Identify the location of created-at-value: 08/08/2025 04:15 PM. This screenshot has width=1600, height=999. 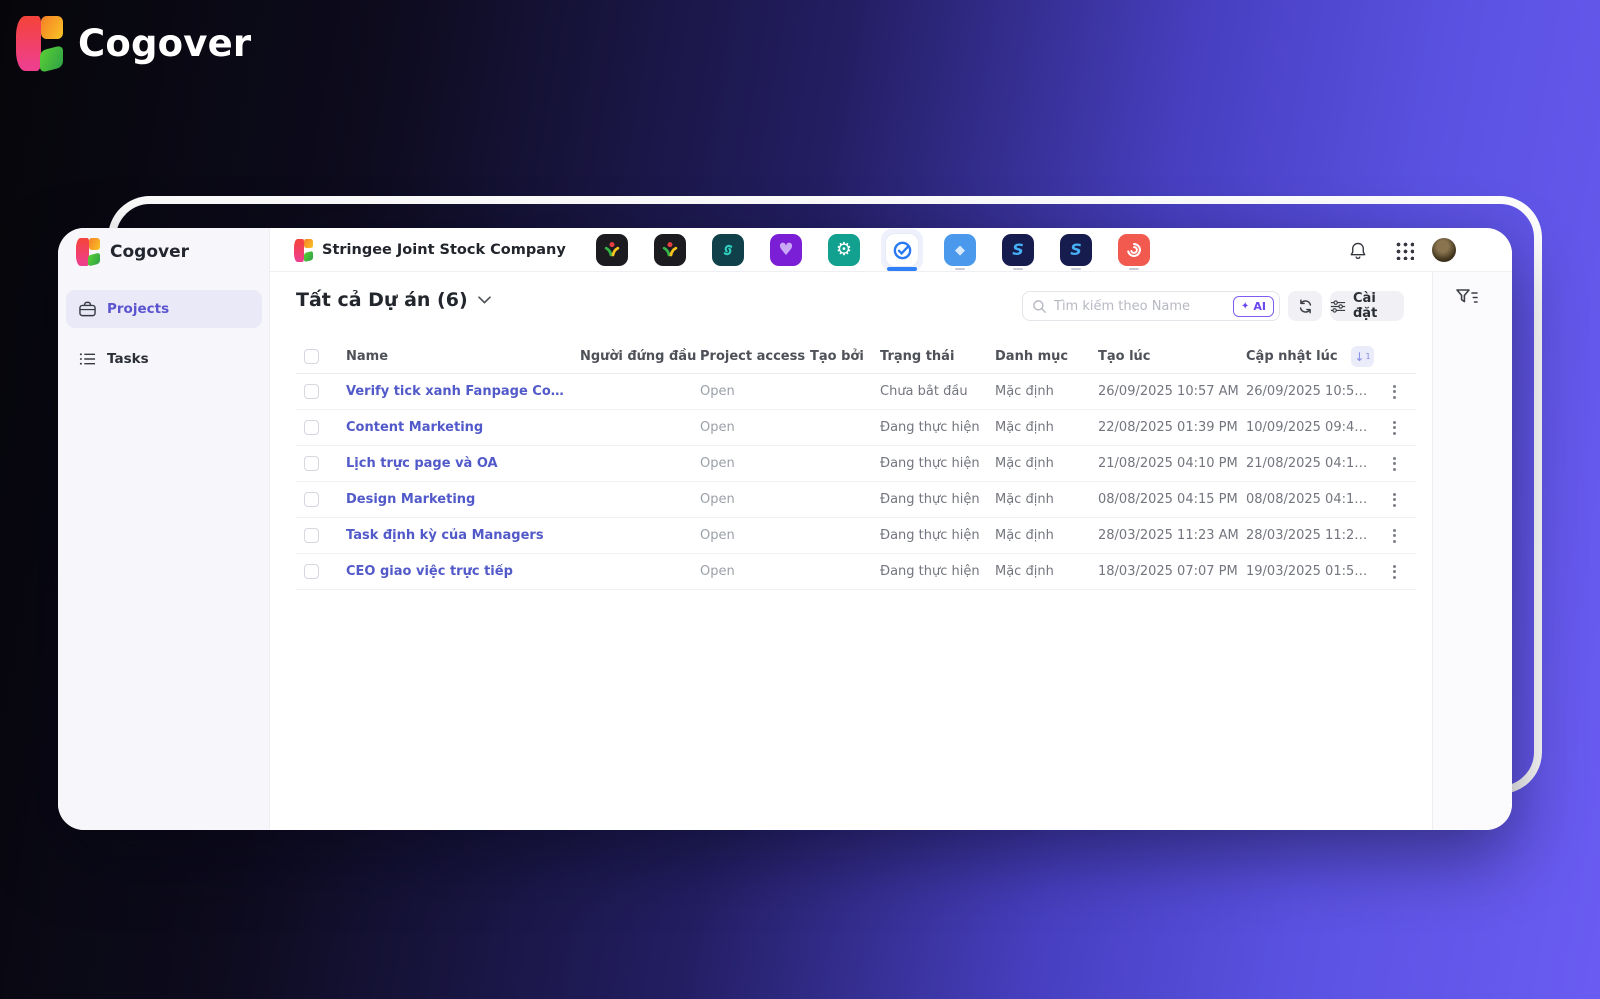
(1168, 499).